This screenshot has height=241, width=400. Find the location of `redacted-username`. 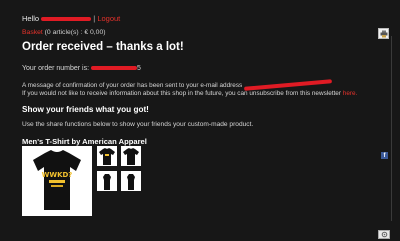

redacted-username is located at coordinates (66, 19).